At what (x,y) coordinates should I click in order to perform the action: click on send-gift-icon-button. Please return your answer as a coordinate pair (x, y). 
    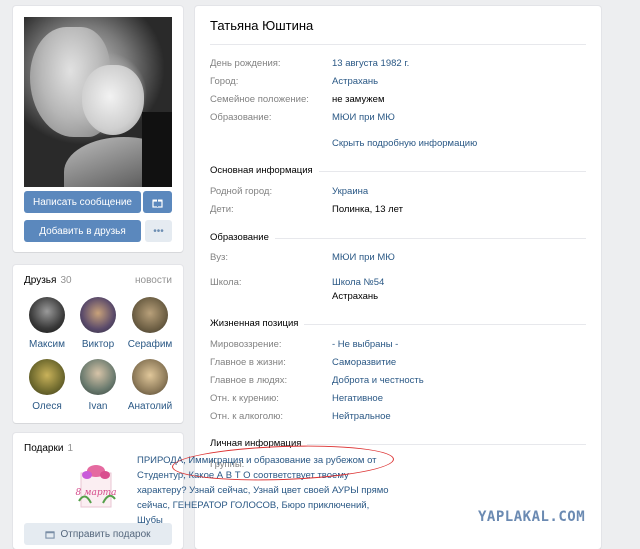
    Looking at the image, I should click on (157, 202).